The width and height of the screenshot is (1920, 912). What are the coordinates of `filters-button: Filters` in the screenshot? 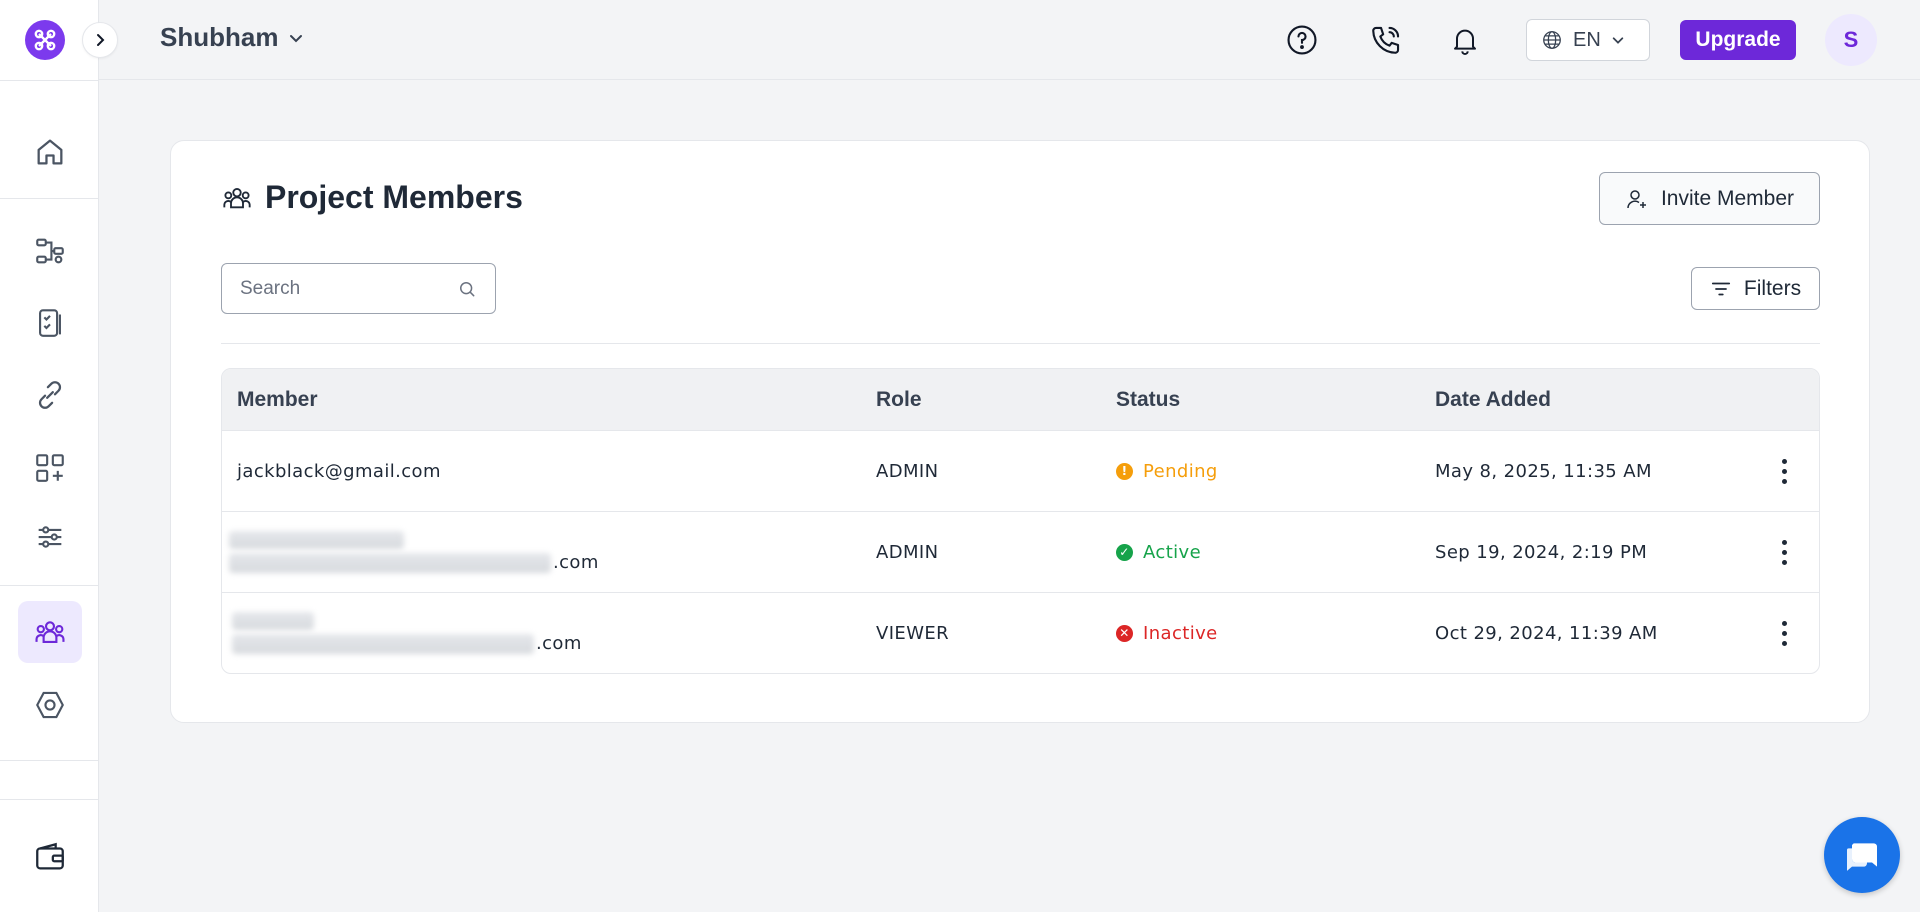 It's located at (1755, 288).